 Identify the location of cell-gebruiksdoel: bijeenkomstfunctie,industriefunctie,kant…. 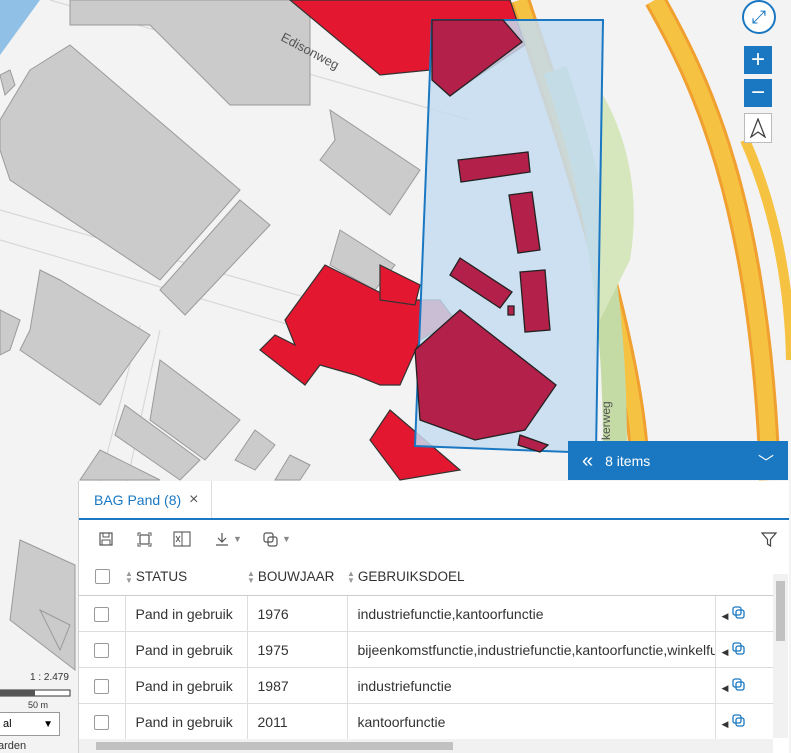
(530, 649).